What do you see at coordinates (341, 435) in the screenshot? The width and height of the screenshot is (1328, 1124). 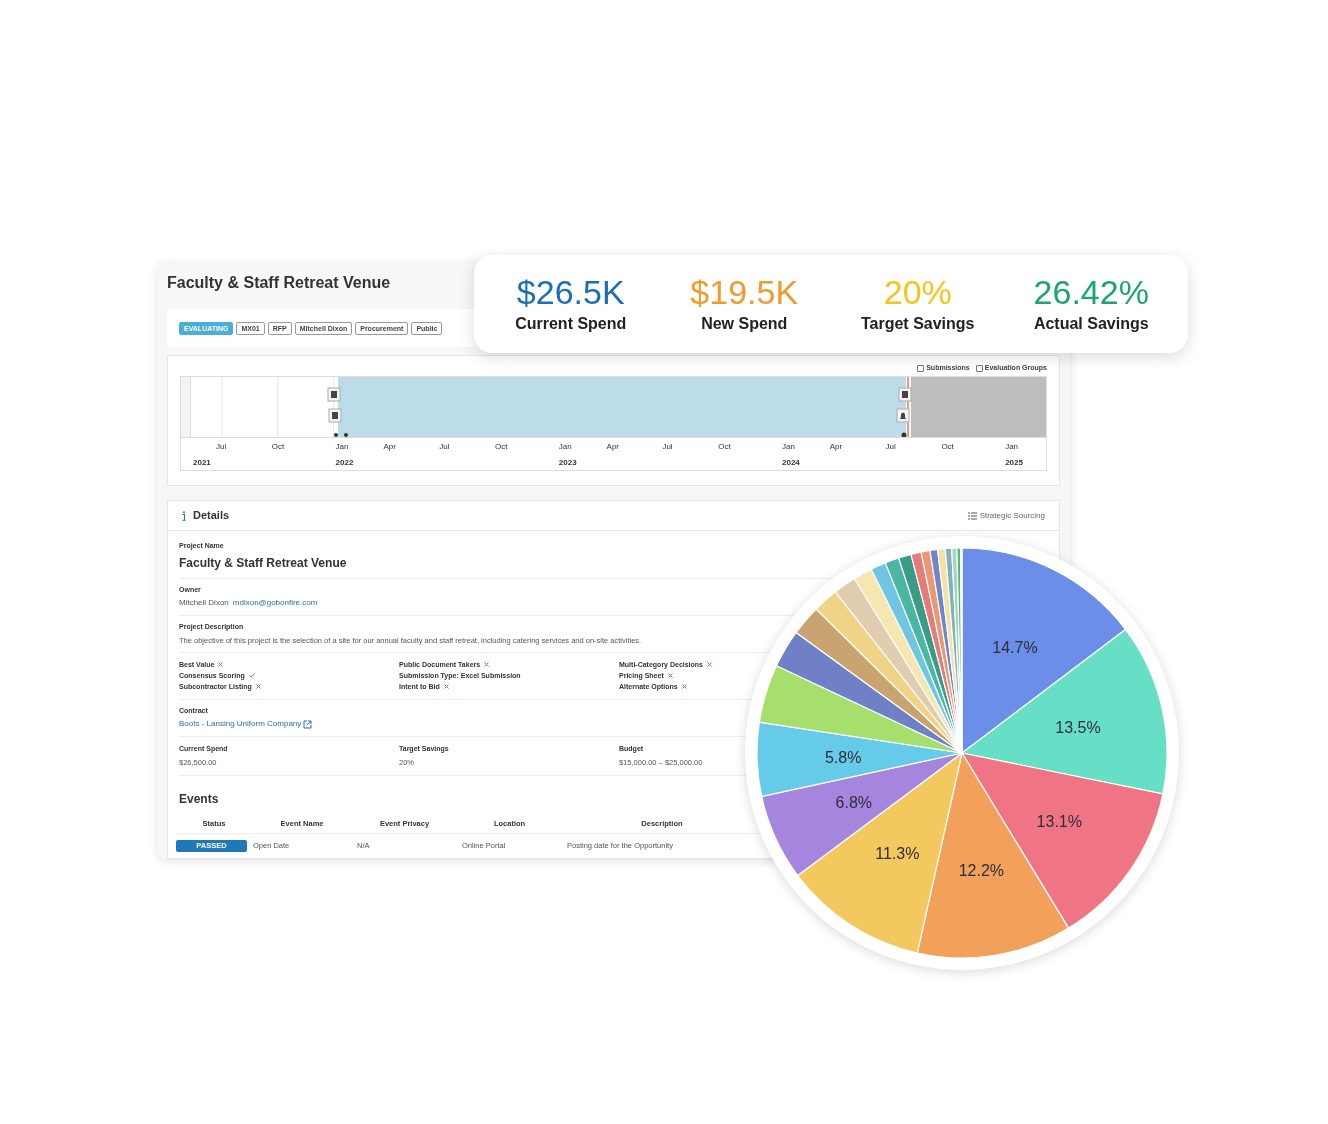 I see `milestone-dot` at bounding box center [341, 435].